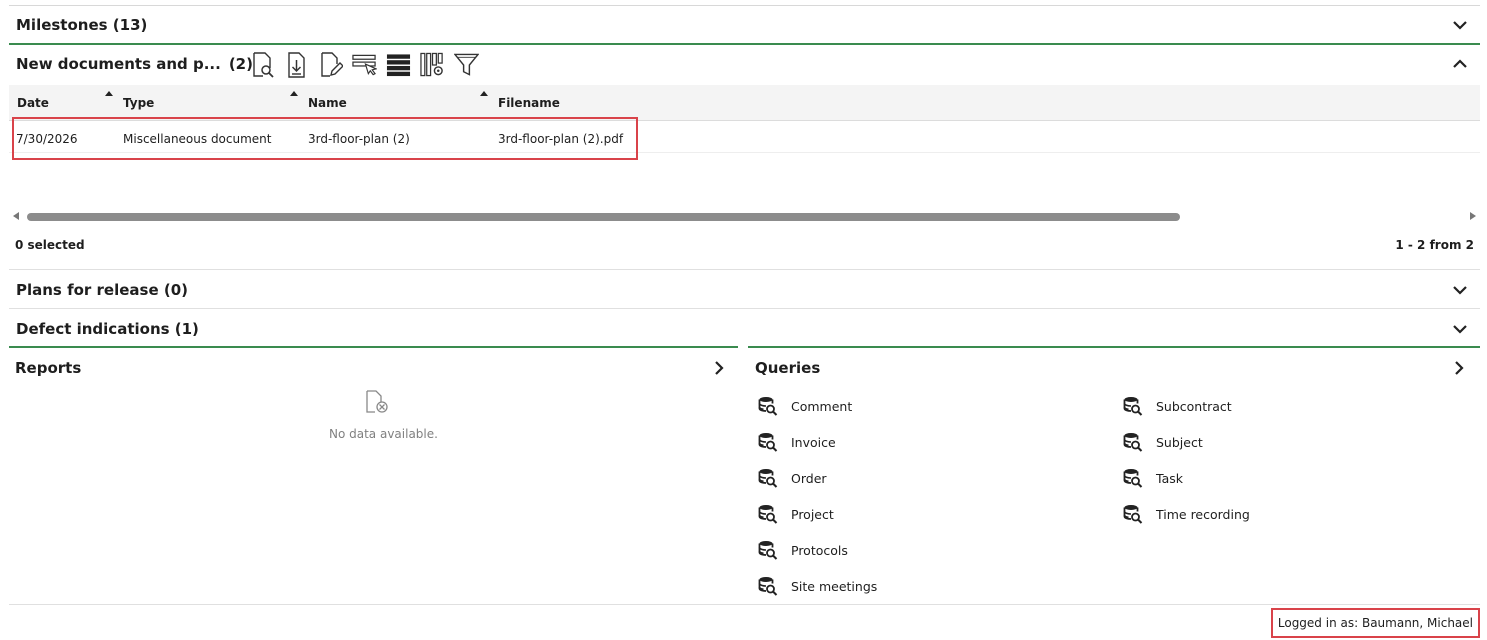 The height and width of the screenshot is (640, 1487). Describe the element at coordinates (377, 403) in the screenshot. I see `no-data-document-icon` at that location.